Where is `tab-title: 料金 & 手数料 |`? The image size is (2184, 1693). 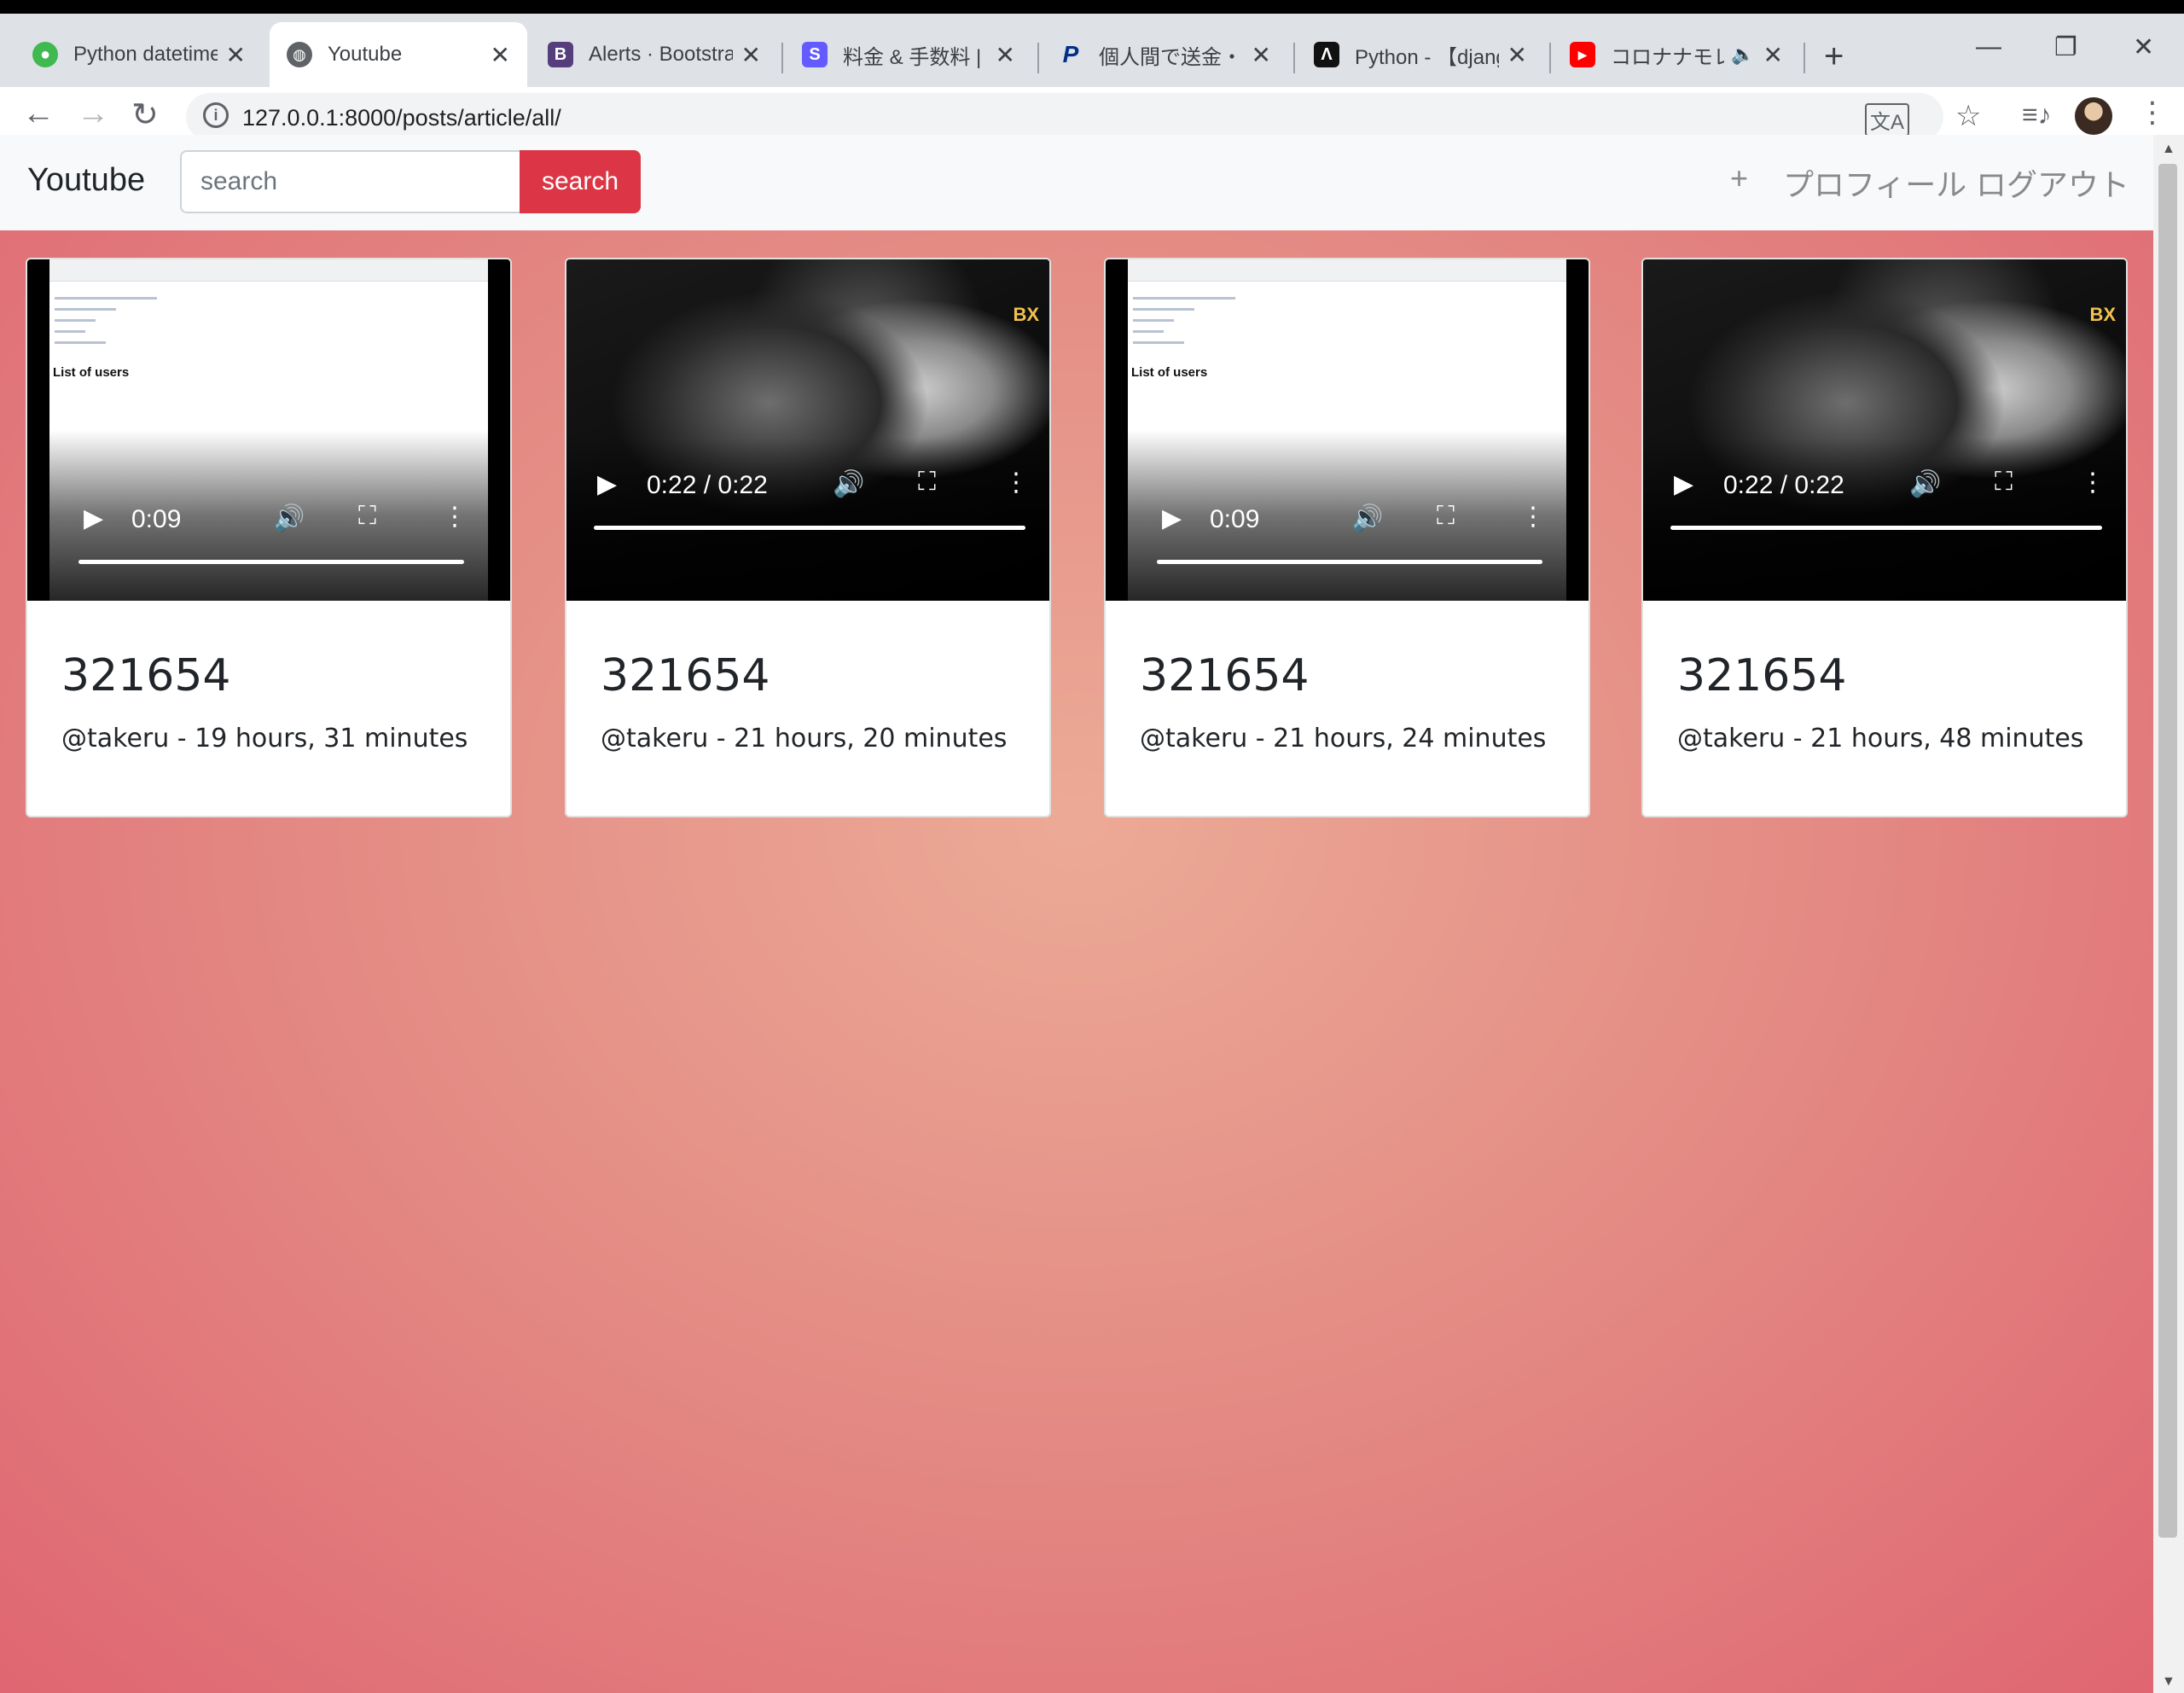 tab-title: 料金 & 手数料 | is located at coordinates (912, 57).